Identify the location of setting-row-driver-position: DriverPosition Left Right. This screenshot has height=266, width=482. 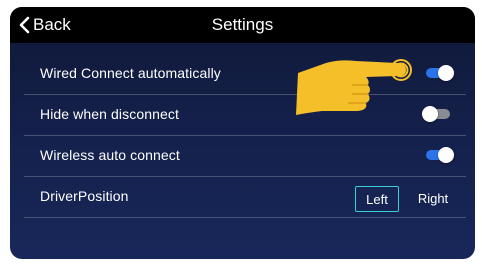
(245, 197).